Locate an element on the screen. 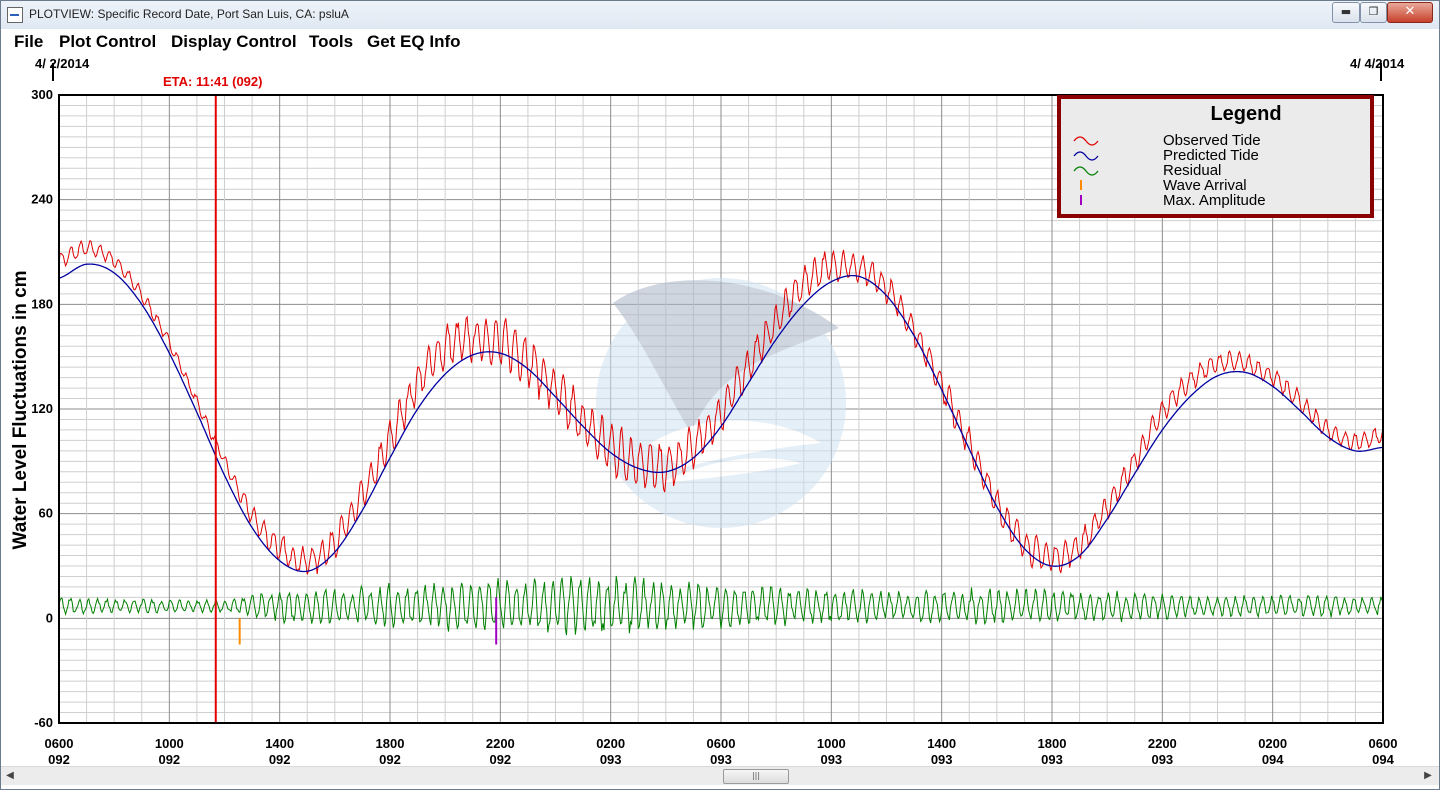 Image resolution: width=1440 pixels, height=790 pixels. noaa-watermark-icon is located at coordinates (721, 403).